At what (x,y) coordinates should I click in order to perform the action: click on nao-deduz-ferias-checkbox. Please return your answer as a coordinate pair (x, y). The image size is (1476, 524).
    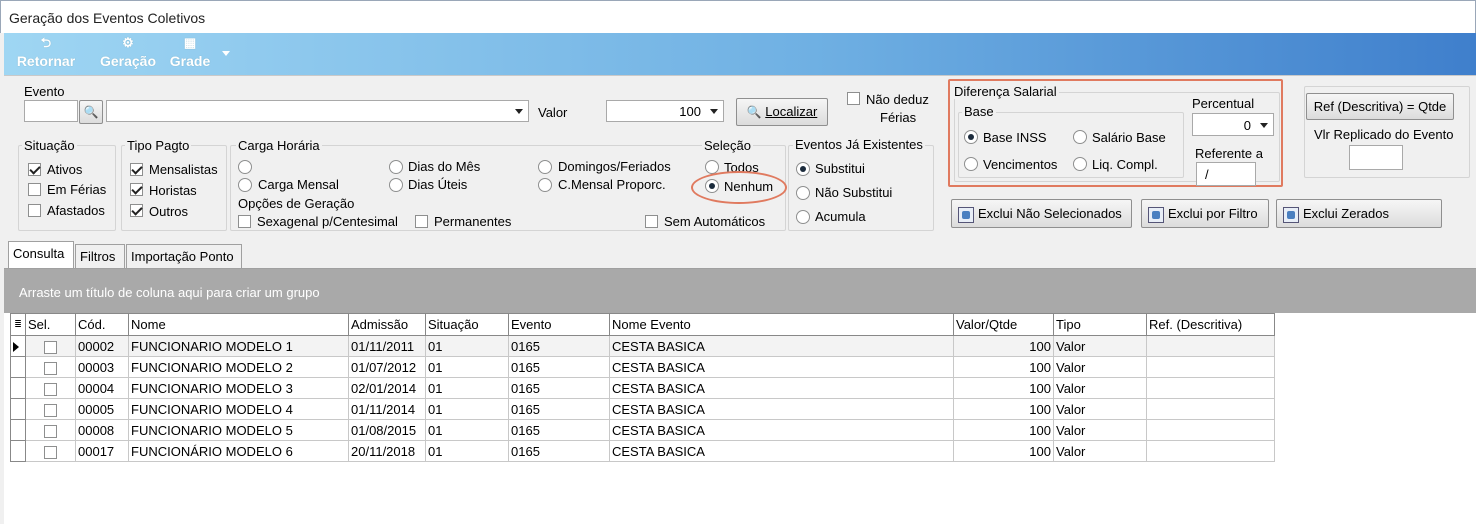
    Looking at the image, I should click on (853, 98).